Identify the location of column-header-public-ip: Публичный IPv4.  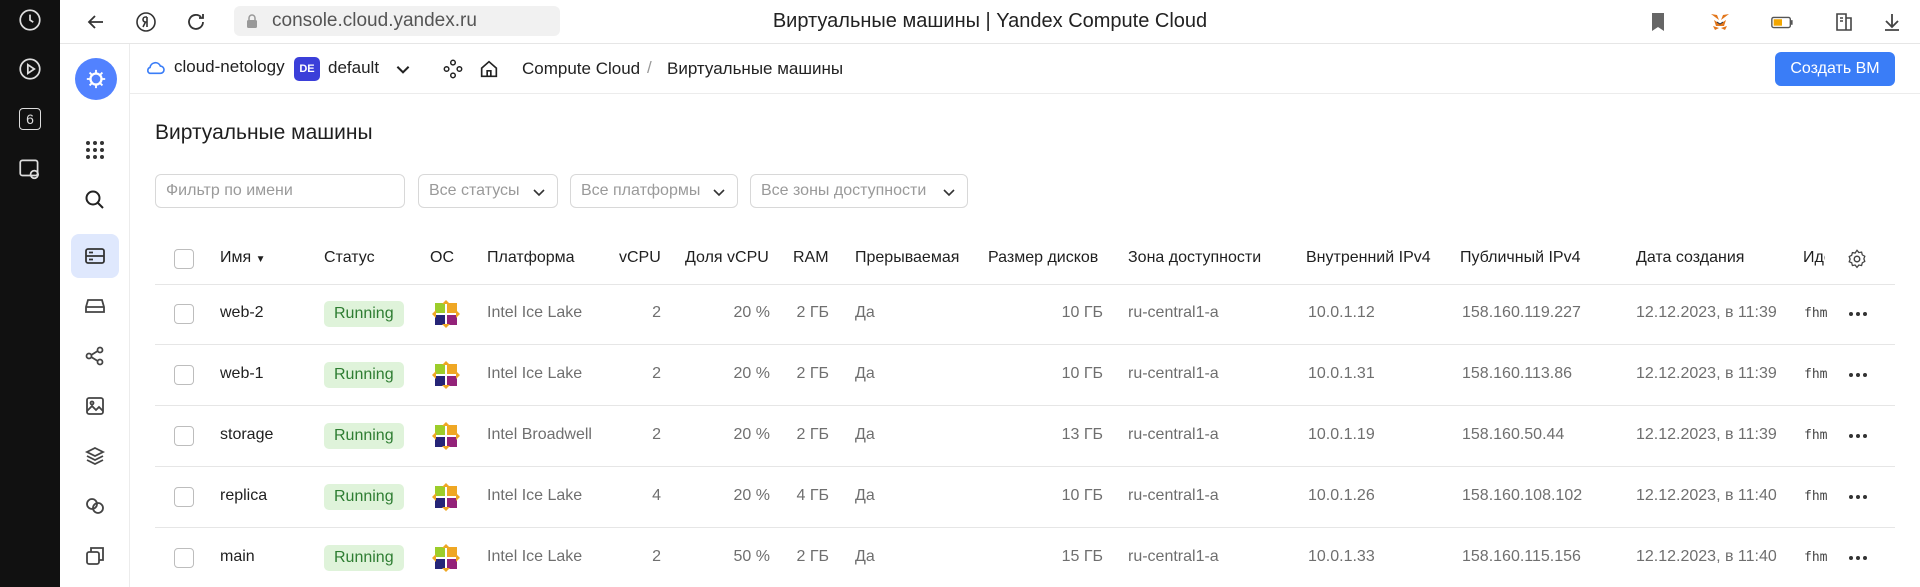
(1520, 257).